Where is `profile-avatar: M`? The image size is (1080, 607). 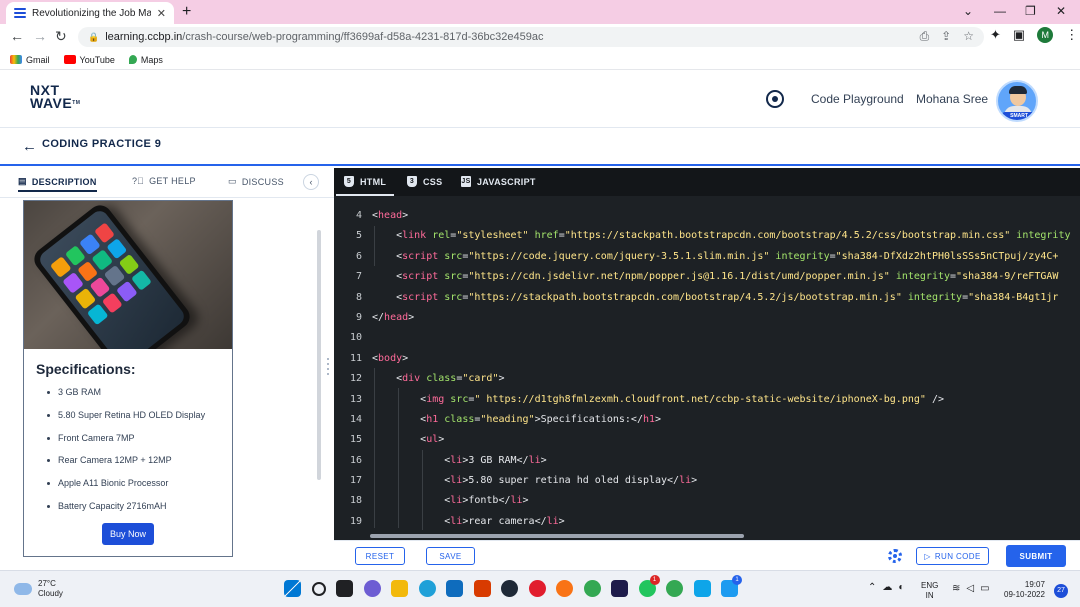 profile-avatar: M is located at coordinates (1045, 35).